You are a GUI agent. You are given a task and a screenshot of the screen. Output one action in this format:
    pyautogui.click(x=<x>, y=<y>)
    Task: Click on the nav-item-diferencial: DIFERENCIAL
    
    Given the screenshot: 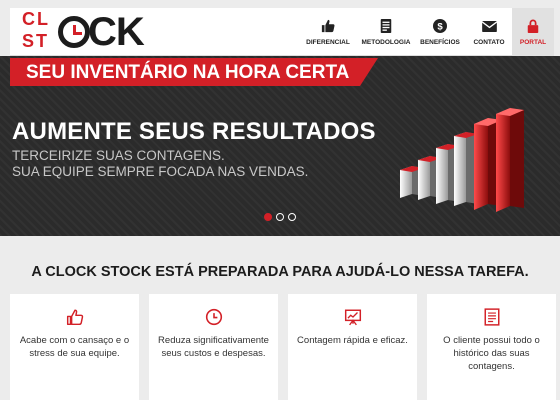 What is the action you would take?
    pyautogui.click(x=328, y=32)
    